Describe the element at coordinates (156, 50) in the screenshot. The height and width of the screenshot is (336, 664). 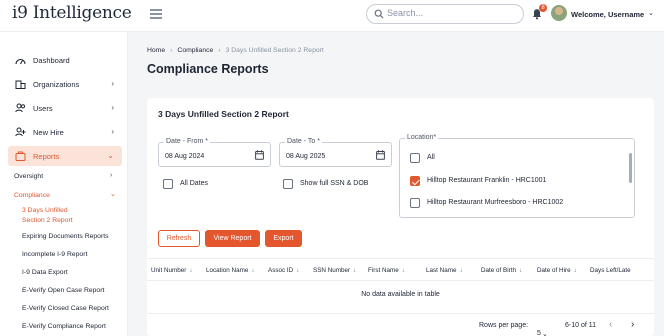
I see `breadcrumb-home: Home` at that location.